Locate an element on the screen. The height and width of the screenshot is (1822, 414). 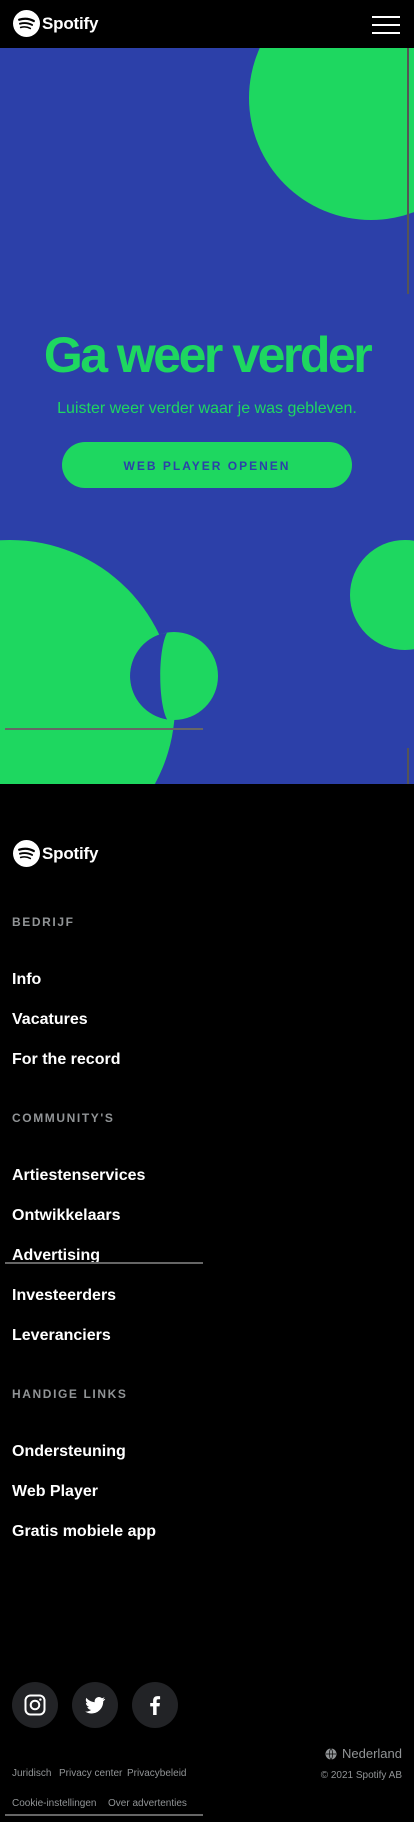
hamburger-menu-icon is located at coordinates (386, 26).